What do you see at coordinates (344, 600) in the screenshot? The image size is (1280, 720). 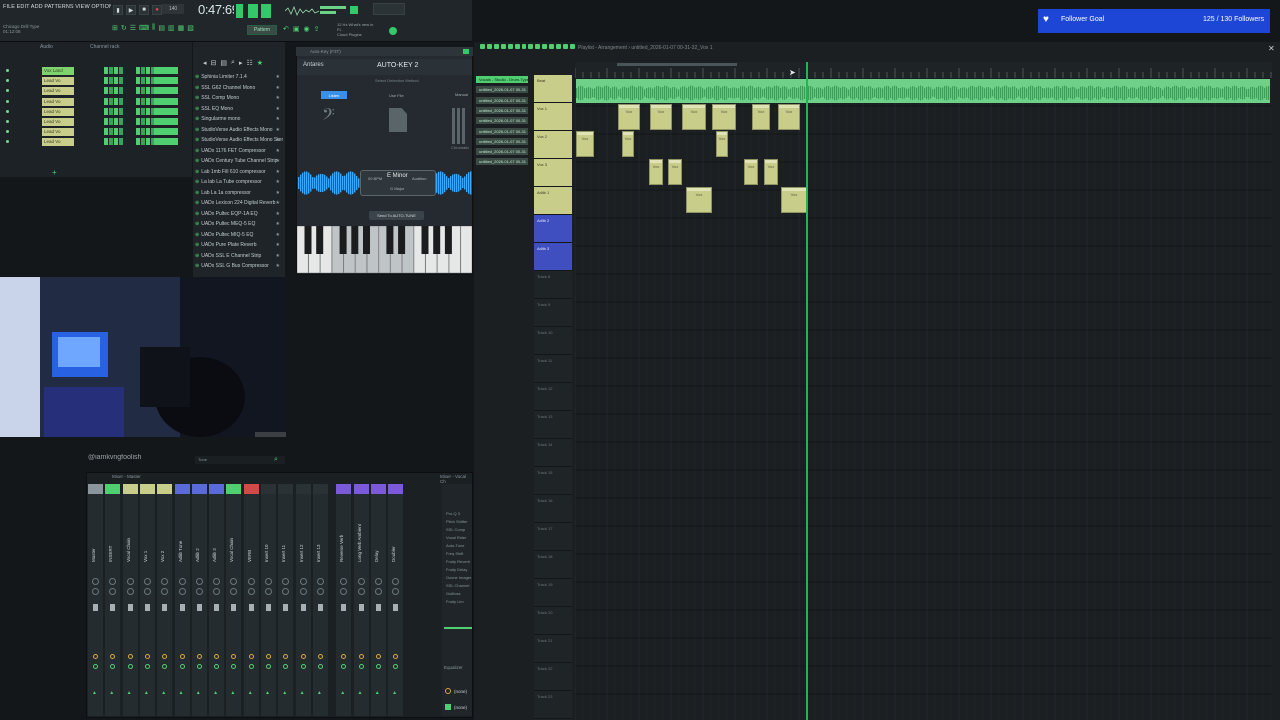 I see `mixer-track: Reverse Verb ▲` at bounding box center [344, 600].